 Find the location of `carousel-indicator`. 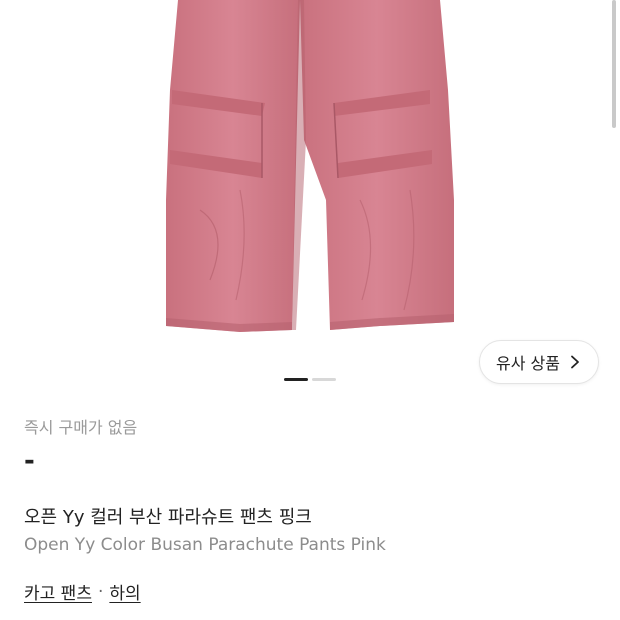

carousel-indicator is located at coordinates (310, 379).